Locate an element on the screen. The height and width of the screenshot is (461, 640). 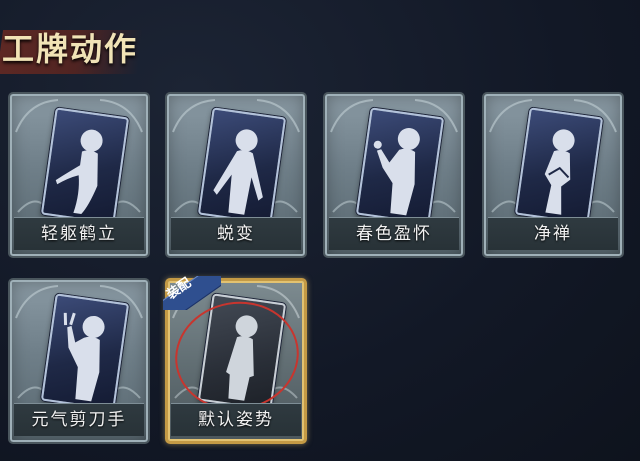
pose-card-zen: 净禅 is located at coordinates (553, 175).